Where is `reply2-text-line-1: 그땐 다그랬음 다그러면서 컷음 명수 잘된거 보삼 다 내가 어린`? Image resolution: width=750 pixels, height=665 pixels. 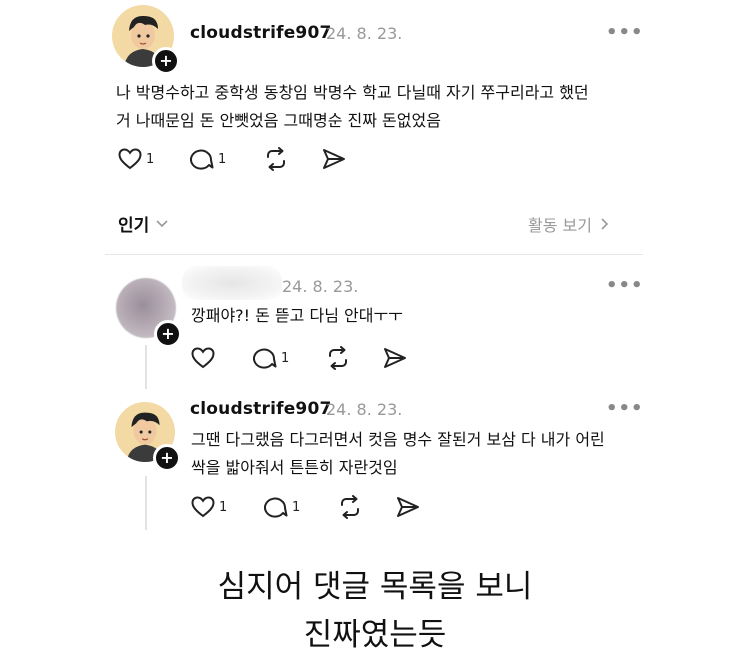 reply2-text-line-1: 그땐 다그랬음 다그러면서 컷음 명수 잘된거 보삼 다 내가 어린 is located at coordinates (398, 439).